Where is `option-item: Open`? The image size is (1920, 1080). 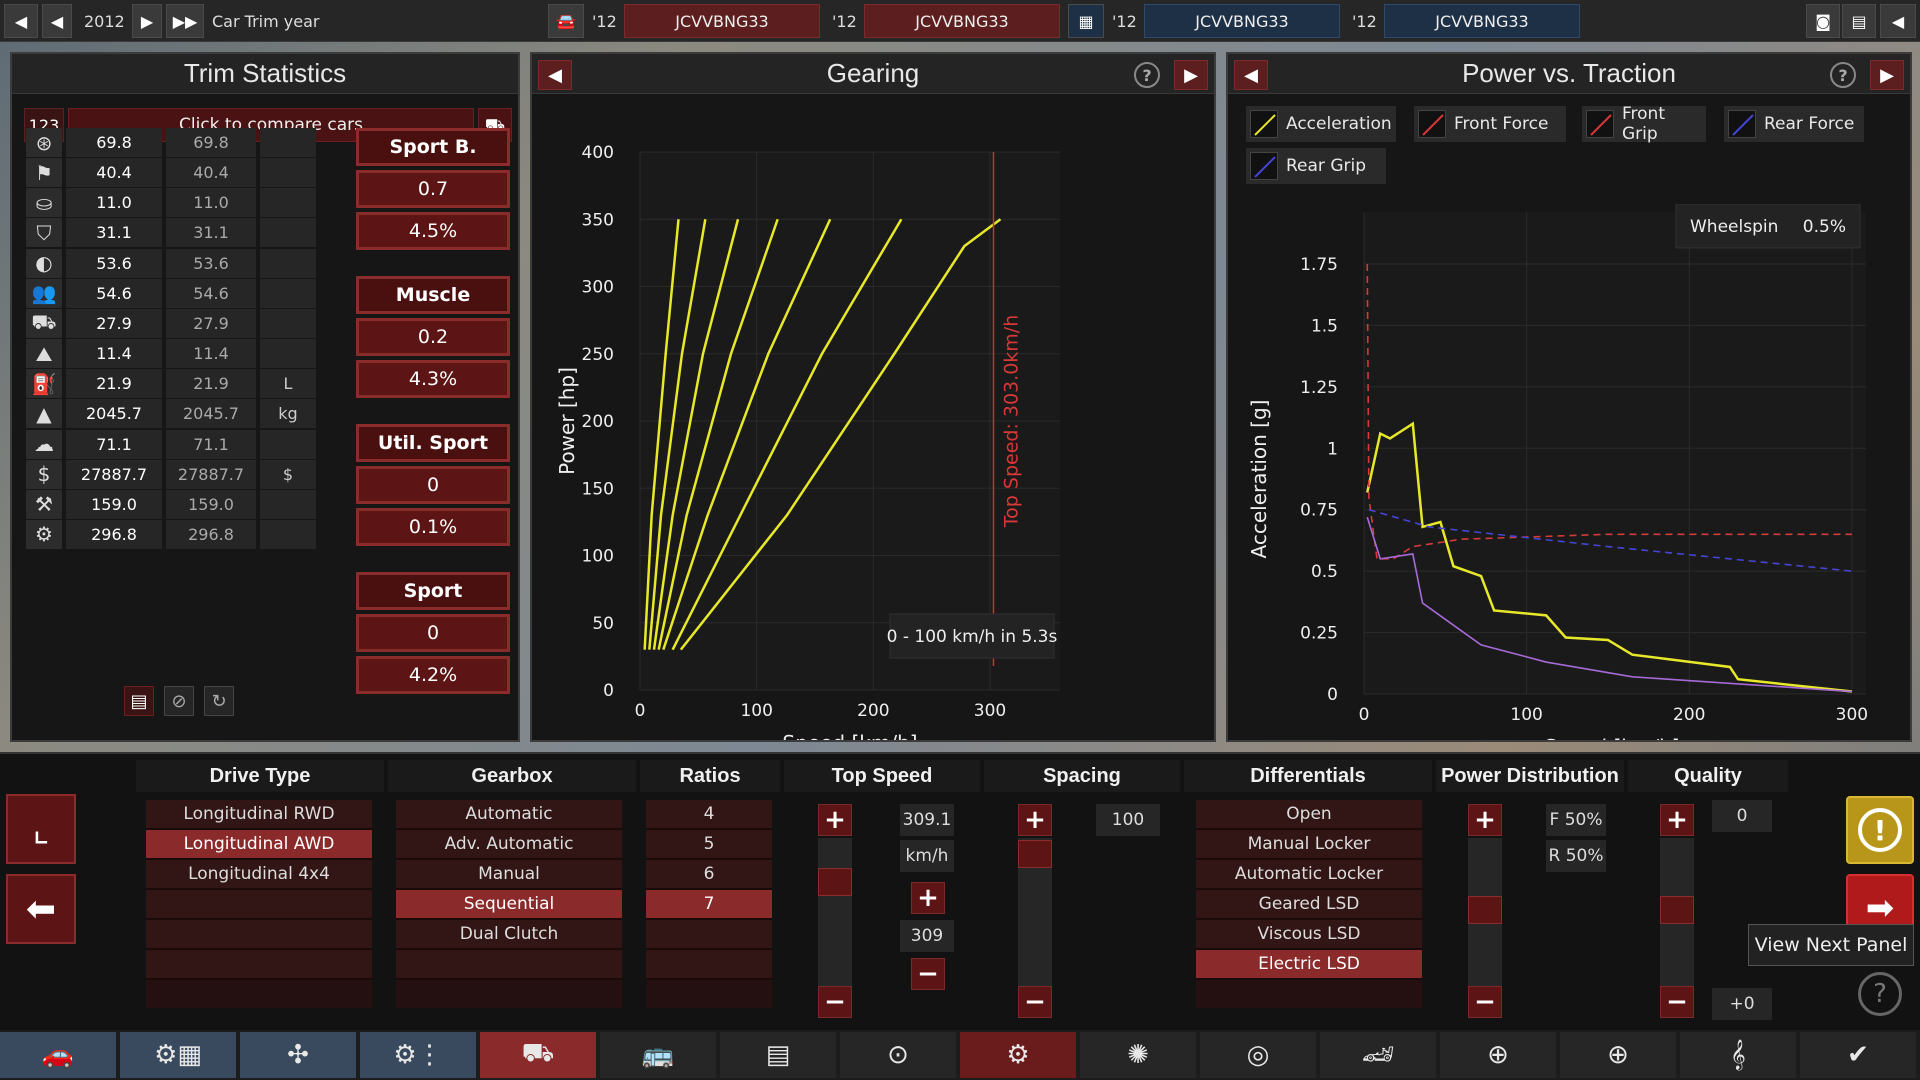
option-item: Open is located at coordinates (1309, 815).